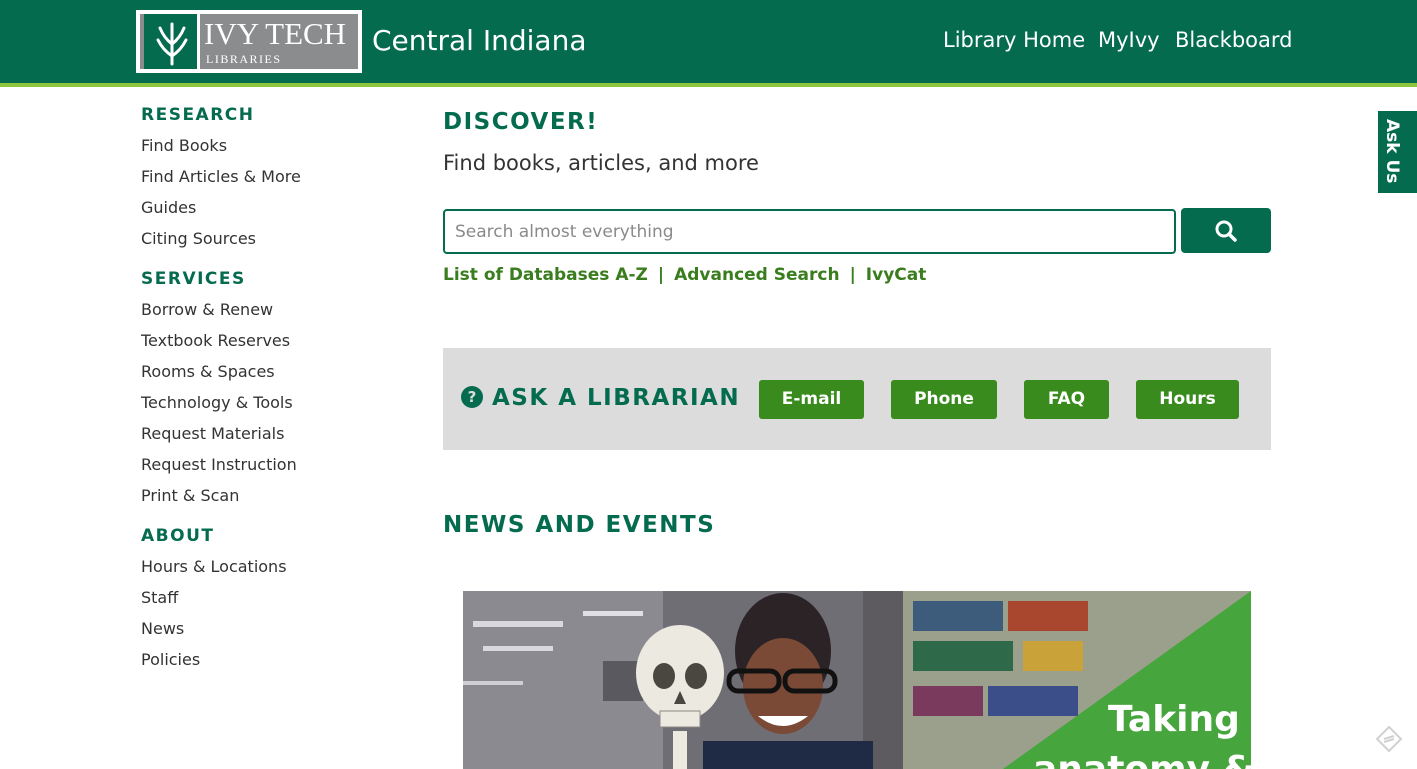 Image resolution: width=1417 pixels, height=769 pixels. I want to click on sidebar-item-request-materials: Request Materials, so click(212, 433).